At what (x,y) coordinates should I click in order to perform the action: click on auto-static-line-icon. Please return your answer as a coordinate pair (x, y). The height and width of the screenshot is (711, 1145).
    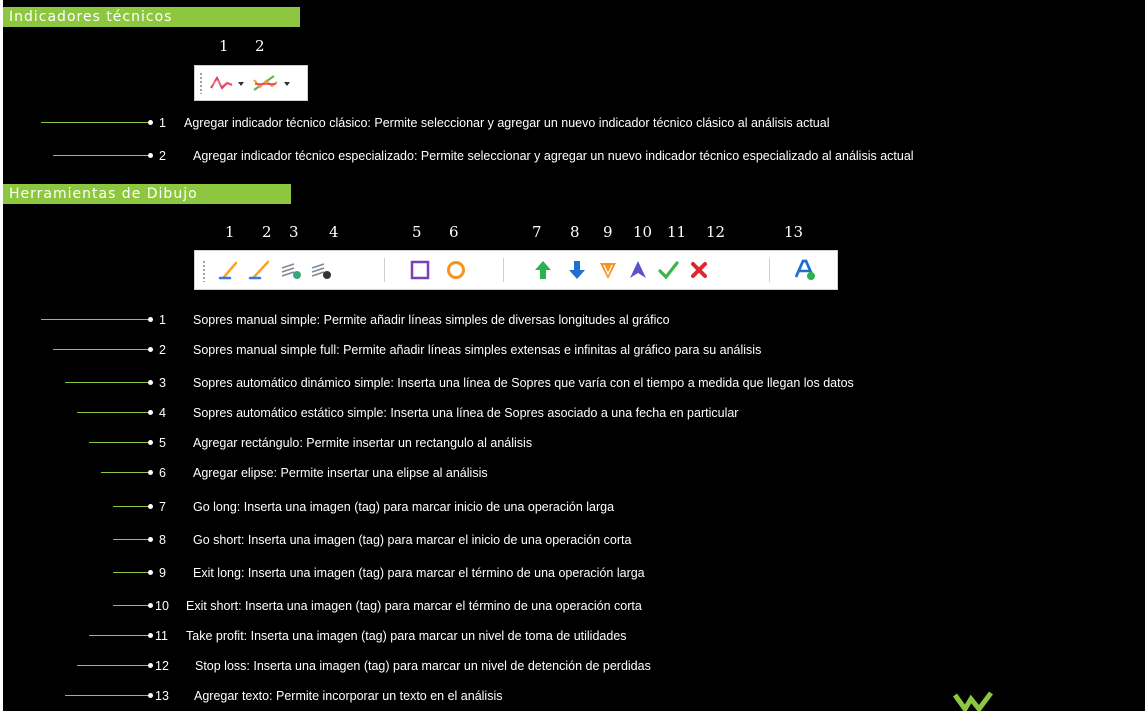
    Looking at the image, I should click on (321, 271).